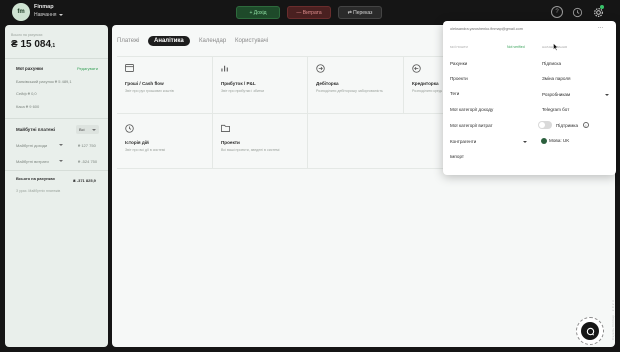 This screenshot has height=352, width=620. I want to click on workspace-selector: Навчання, so click(49, 15).